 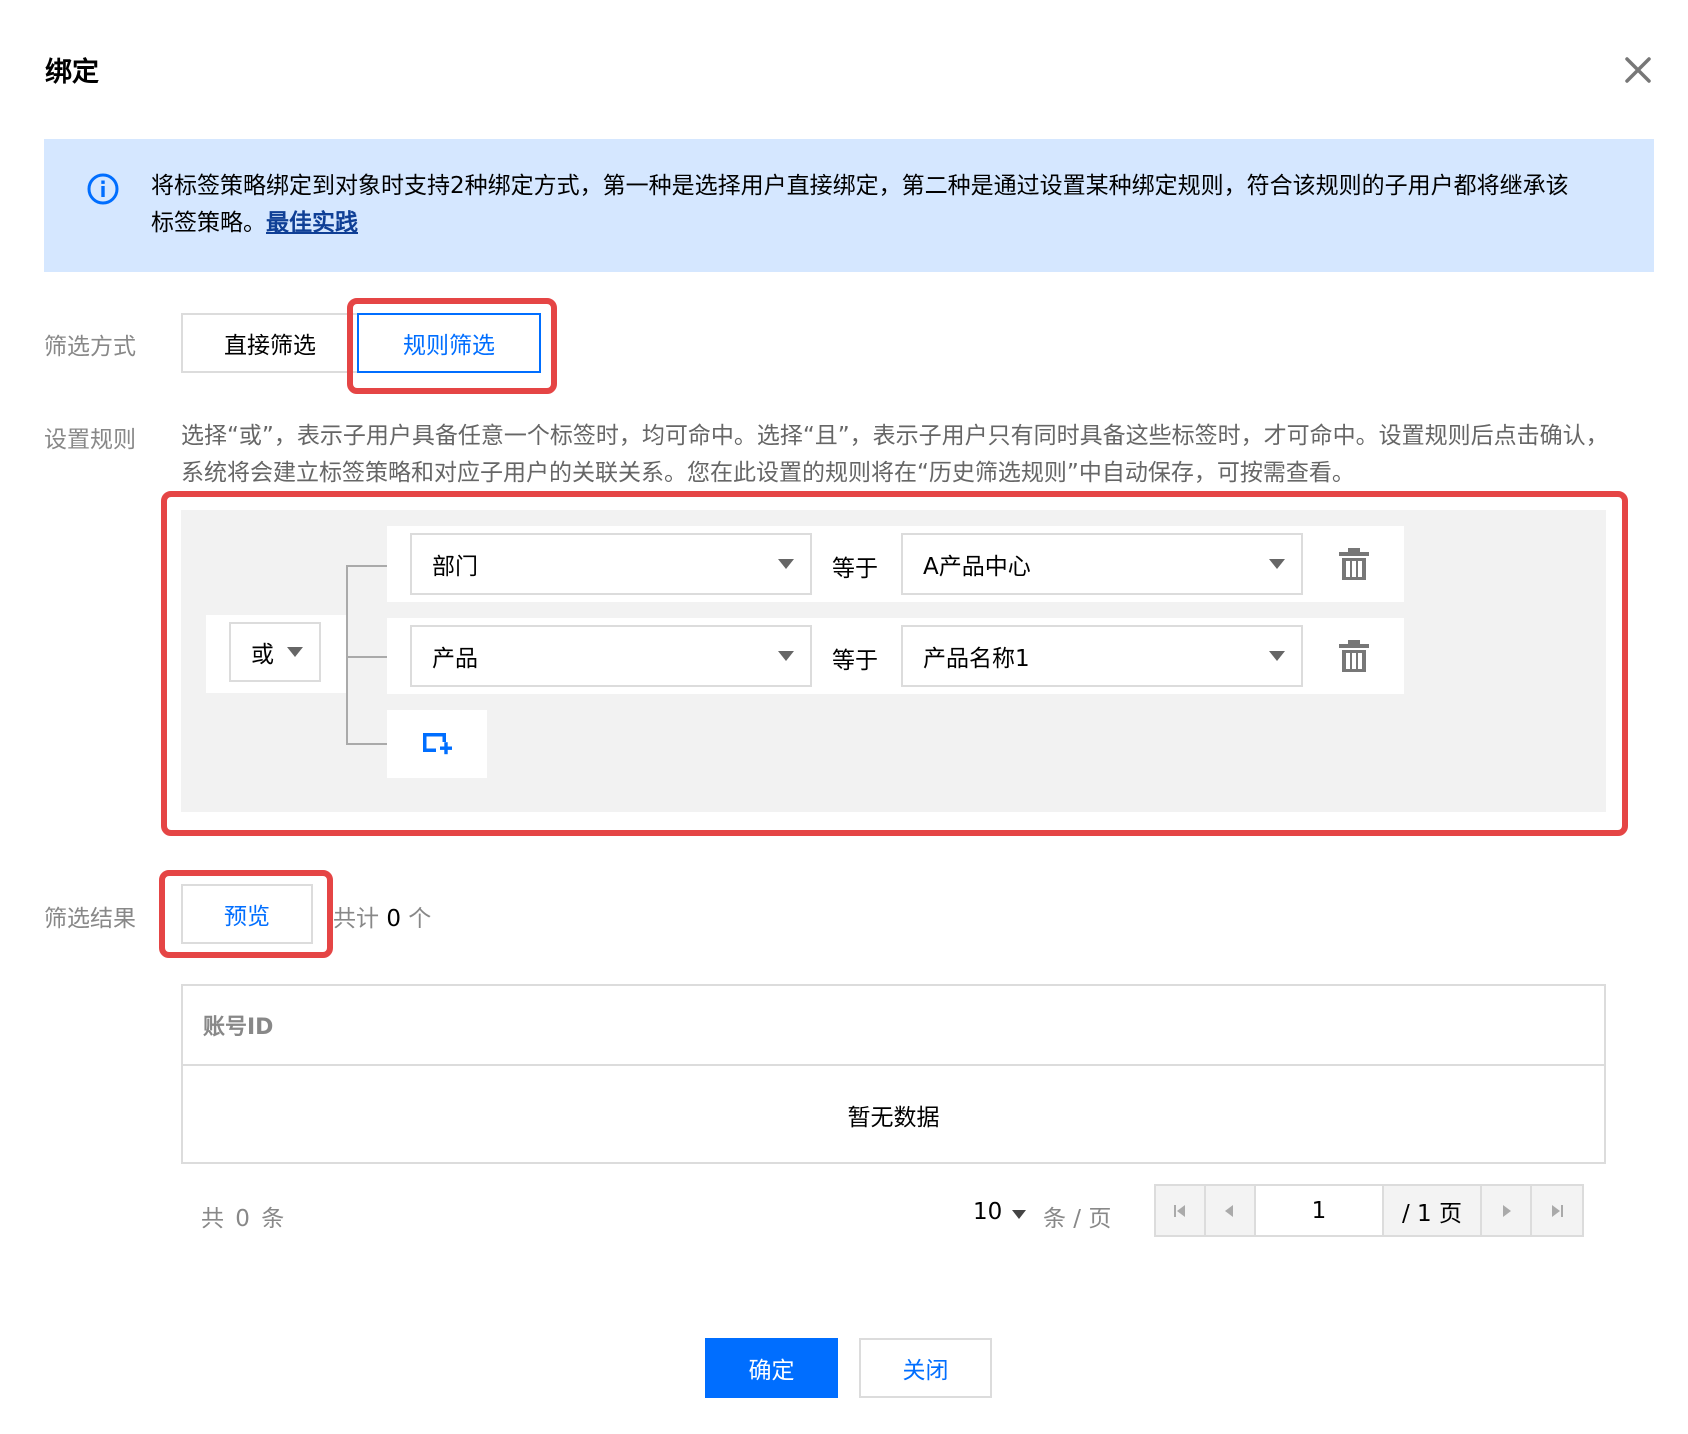 I want to click on count-suffix: 个, so click(x=420, y=919).